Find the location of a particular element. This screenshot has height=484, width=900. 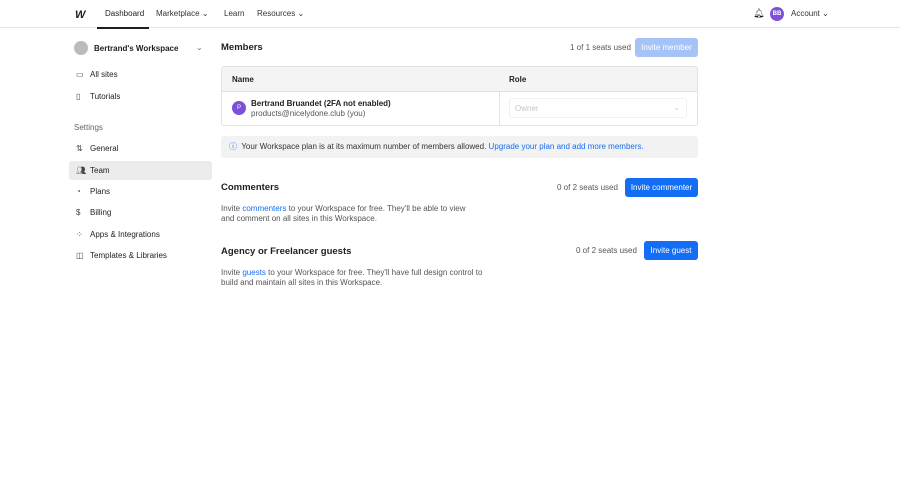

avatar: BB is located at coordinates (777, 14).